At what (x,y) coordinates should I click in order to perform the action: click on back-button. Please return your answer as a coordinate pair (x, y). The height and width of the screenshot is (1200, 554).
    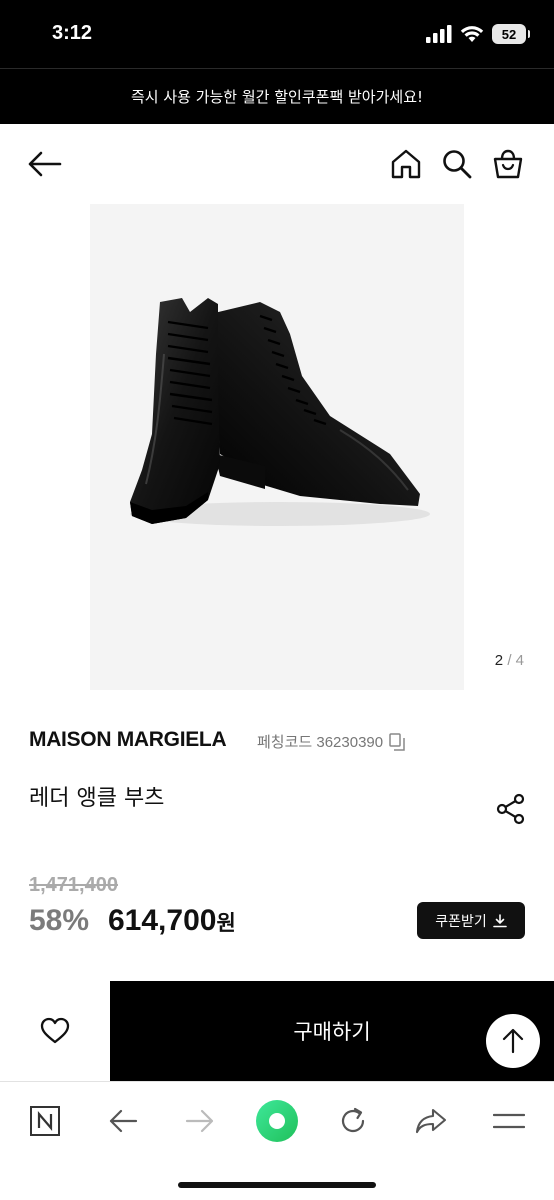
    Looking at the image, I should click on (44, 164).